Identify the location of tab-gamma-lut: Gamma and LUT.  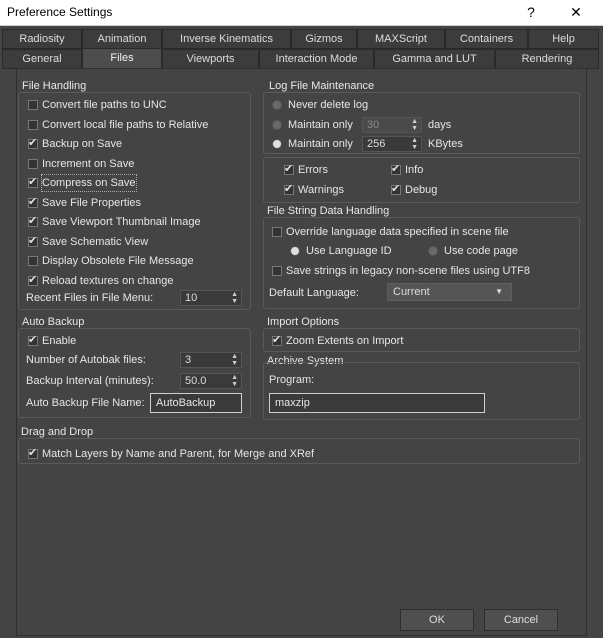
(434, 59).